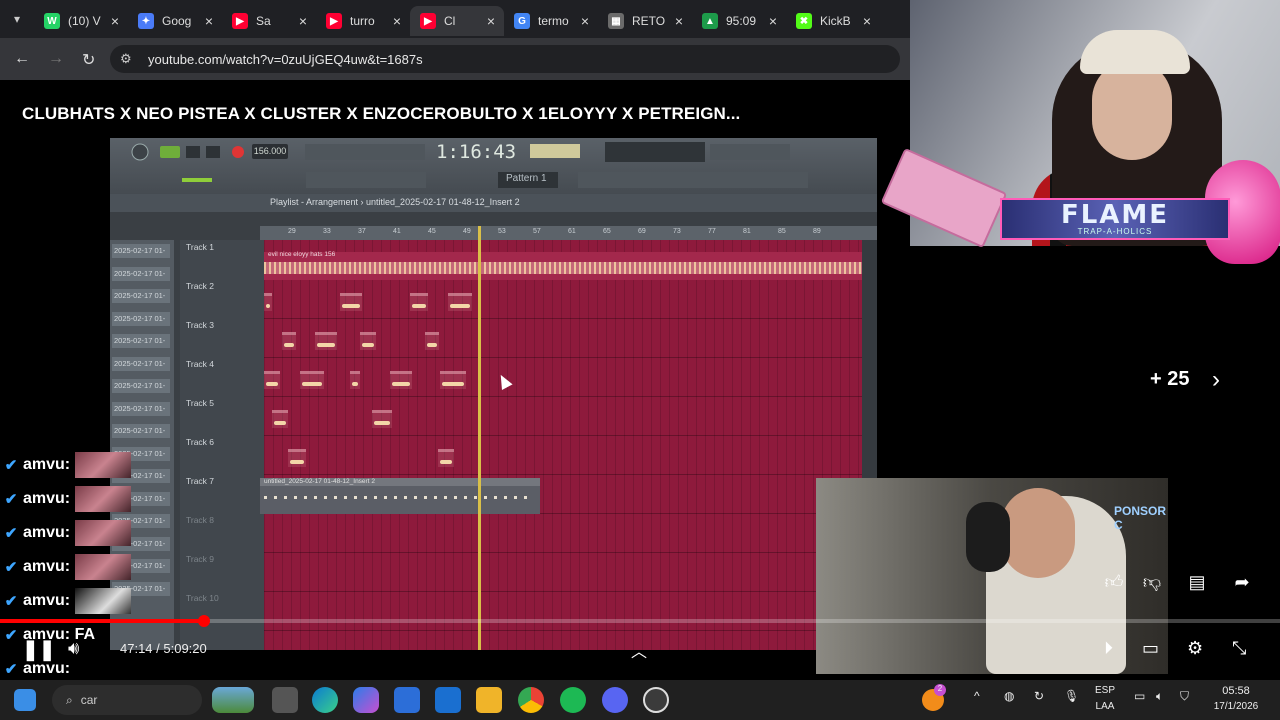 Image resolution: width=1280 pixels, height=720 pixels. What do you see at coordinates (531, 700) in the screenshot?
I see `chrome-icon` at bounding box center [531, 700].